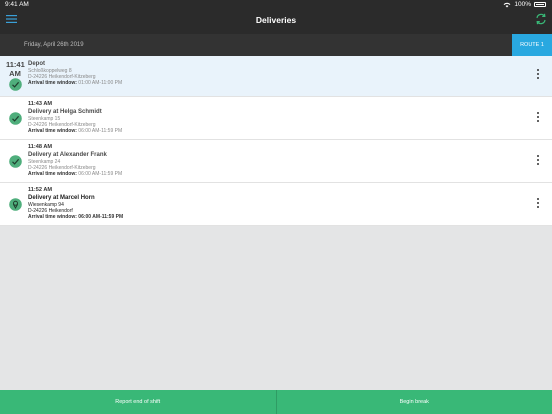 This screenshot has width=552, height=414. Describe the element at coordinates (414, 402) in the screenshot. I see `begin-break-button: Begin break` at that location.